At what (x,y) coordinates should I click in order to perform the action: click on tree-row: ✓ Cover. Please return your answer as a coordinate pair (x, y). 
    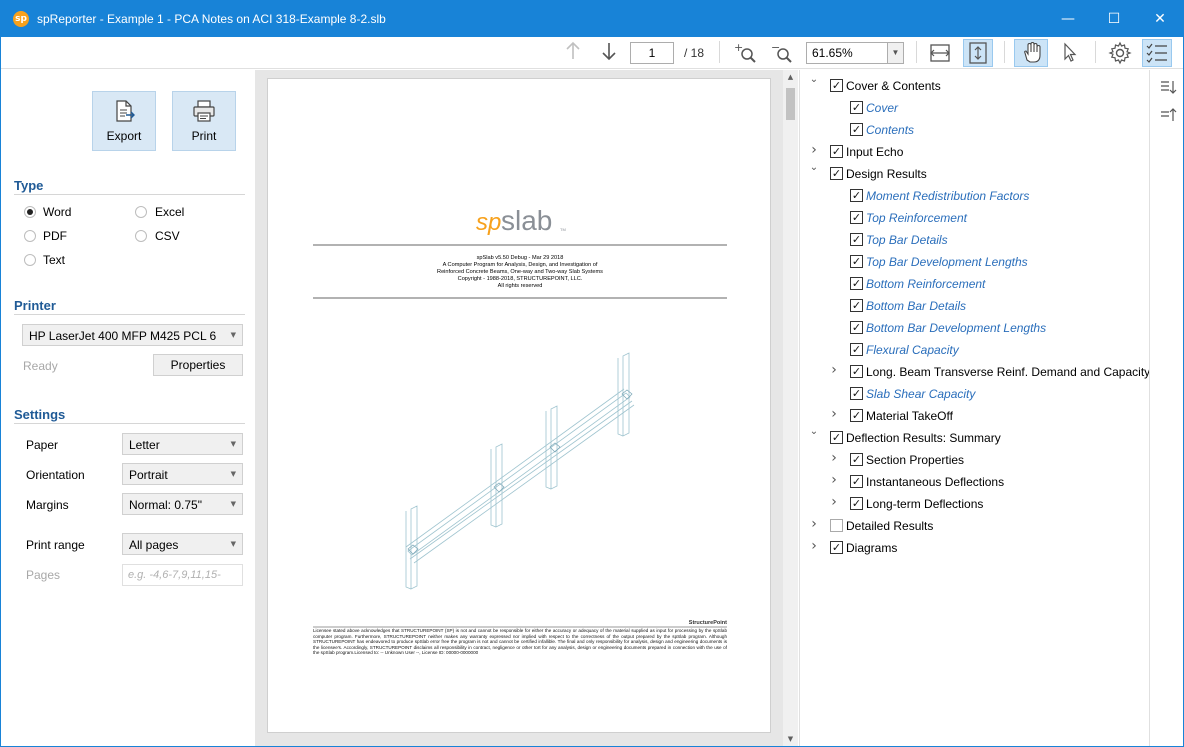
    Looking at the image, I should click on (974, 108).